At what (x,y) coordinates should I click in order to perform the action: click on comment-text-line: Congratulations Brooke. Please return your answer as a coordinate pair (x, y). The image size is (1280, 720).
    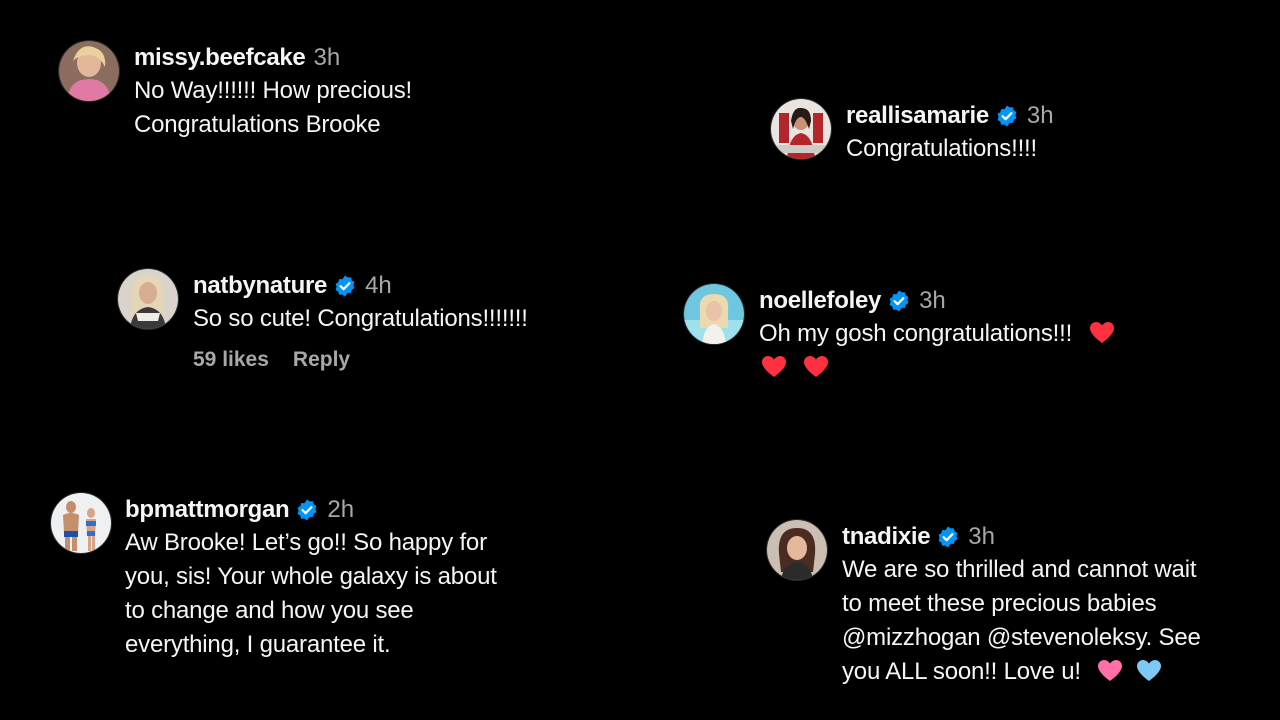
    Looking at the image, I should click on (257, 124).